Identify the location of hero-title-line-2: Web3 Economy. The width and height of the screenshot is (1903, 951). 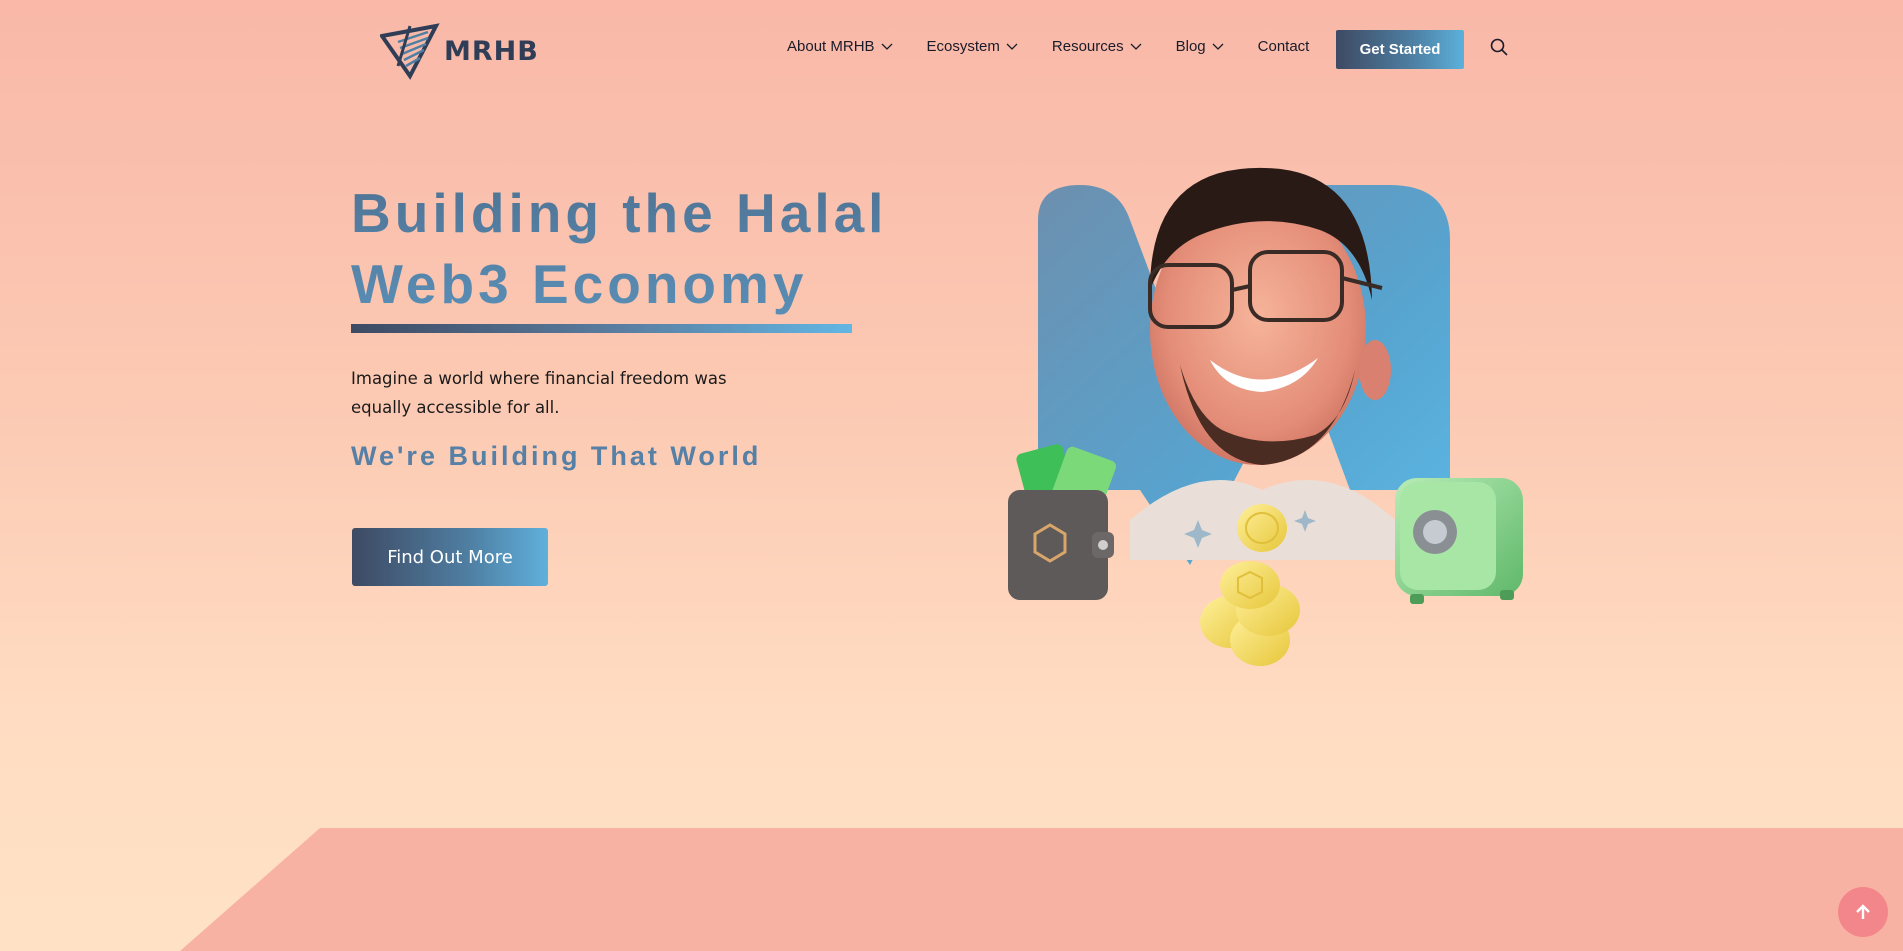
(579, 284).